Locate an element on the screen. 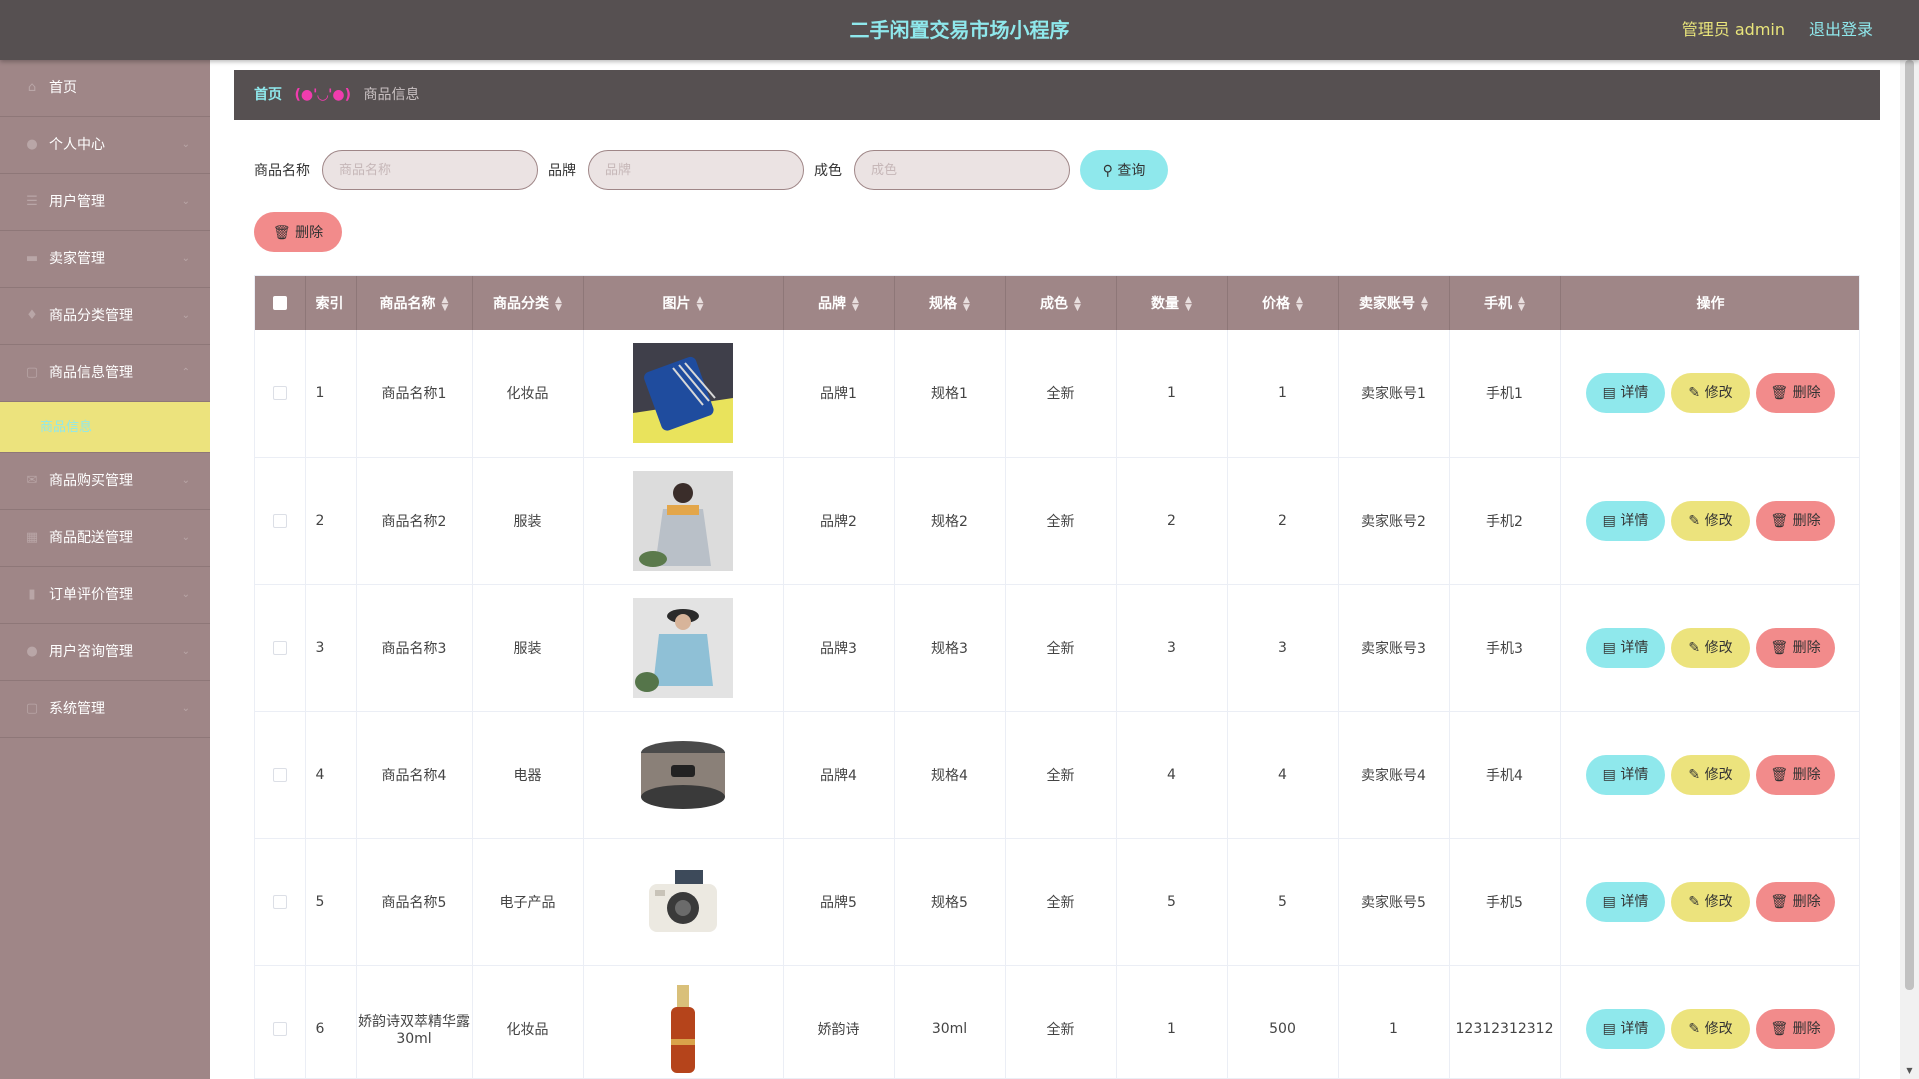 The width and height of the screenshot is (1919, 1079). sidebar-item-categories: ♦ 商品分类管理 ⌄ is located at coordinates (105, 316).